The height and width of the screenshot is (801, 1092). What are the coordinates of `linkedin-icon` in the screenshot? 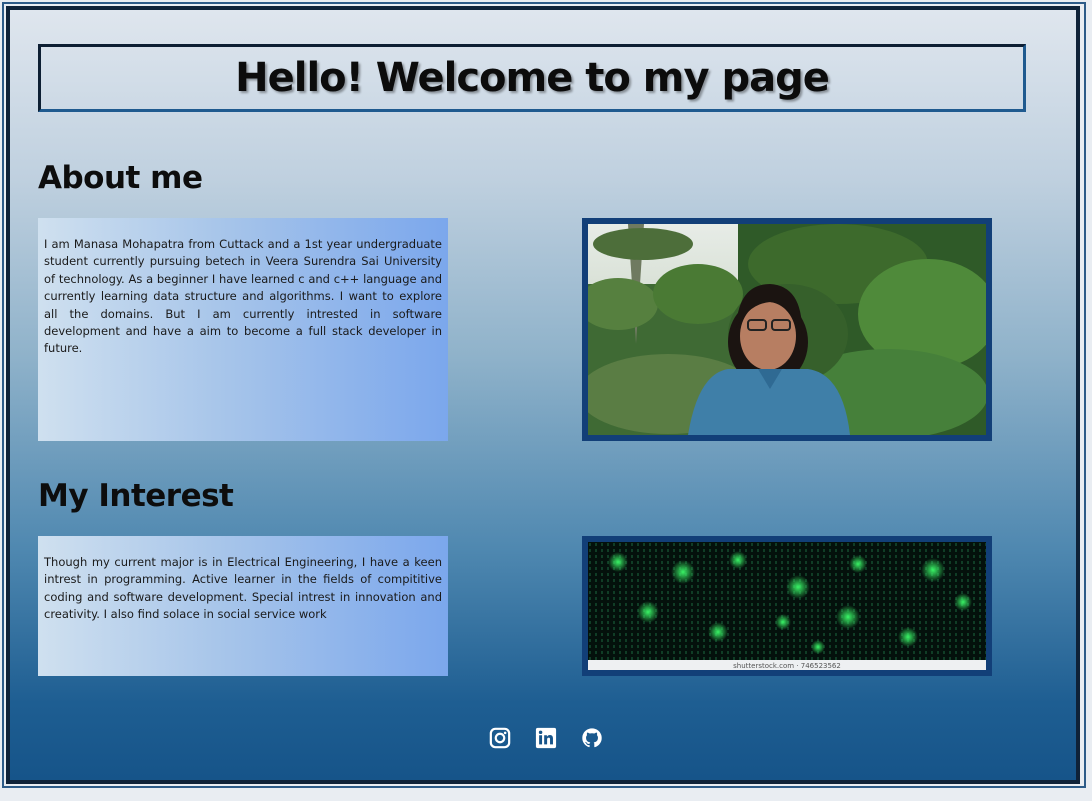 It's located at (546, 738).